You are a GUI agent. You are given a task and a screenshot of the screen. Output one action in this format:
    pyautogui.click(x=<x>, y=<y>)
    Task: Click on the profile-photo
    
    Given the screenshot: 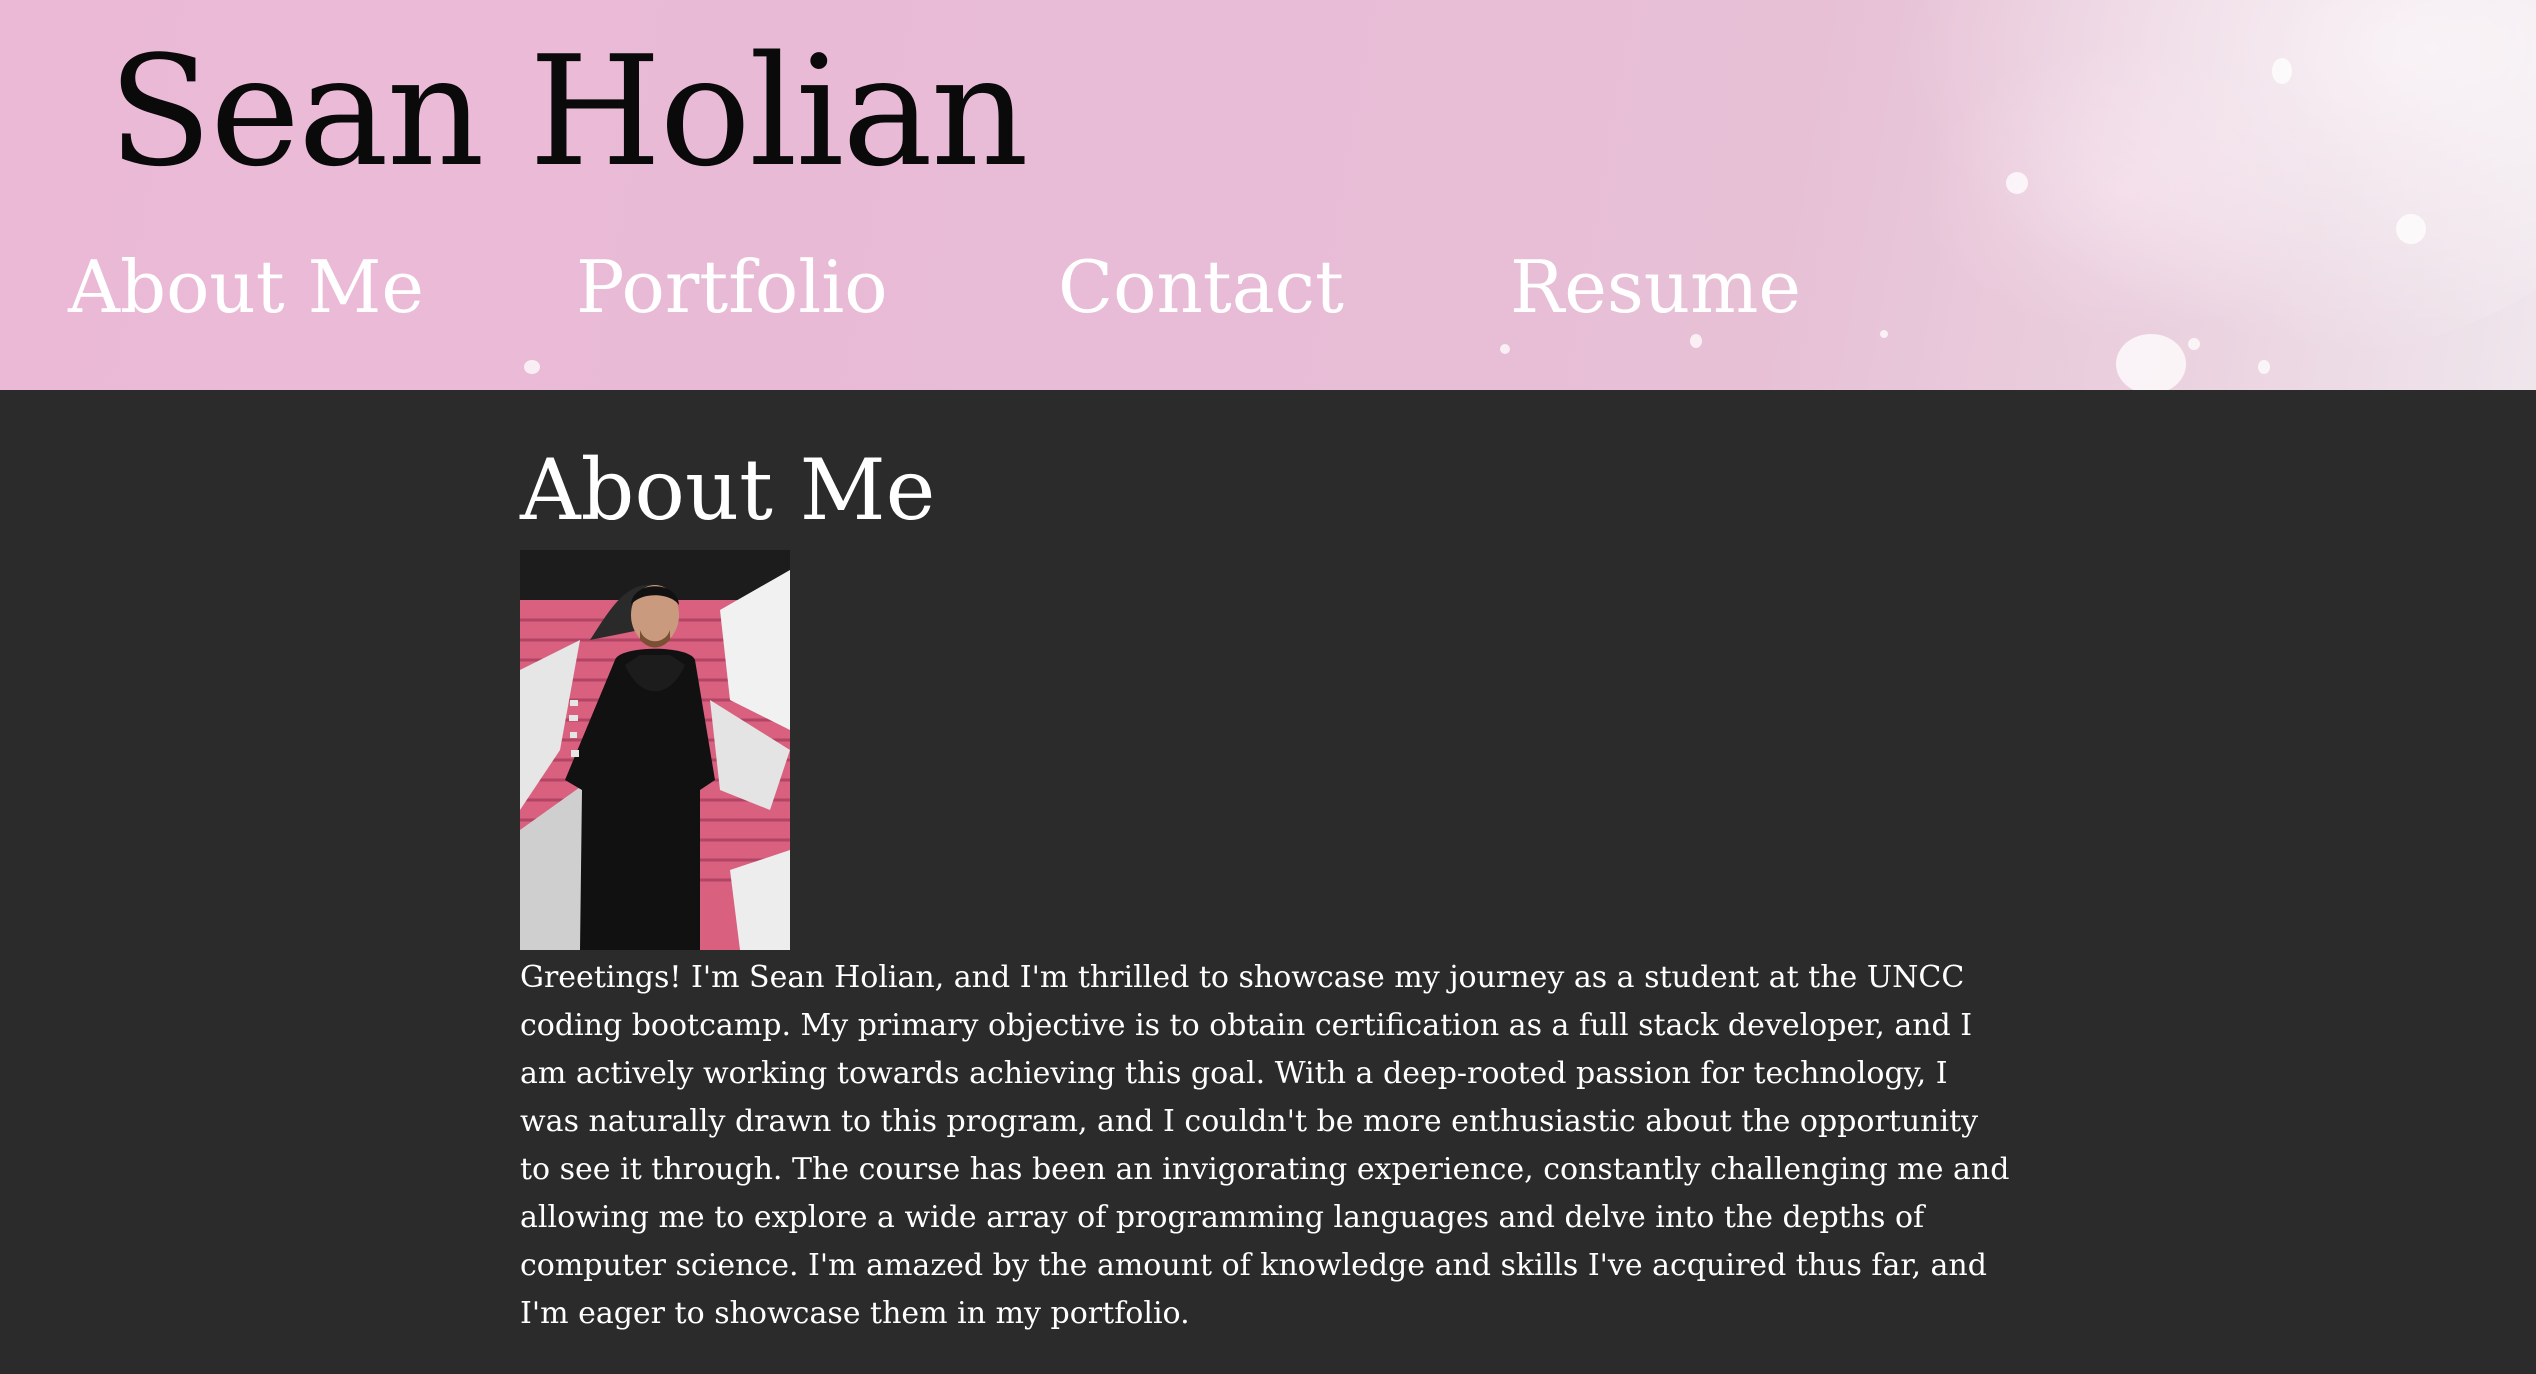 What is the action you would take?
    pyautogui.click(x=655, y=750)
    